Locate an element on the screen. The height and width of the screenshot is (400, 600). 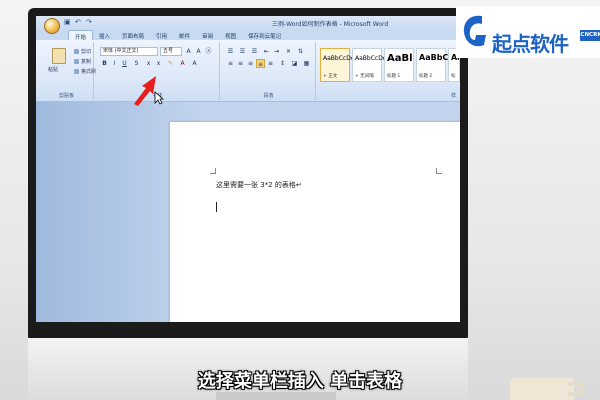
tab-review: 审阅 is located at coordinates (207, 35).